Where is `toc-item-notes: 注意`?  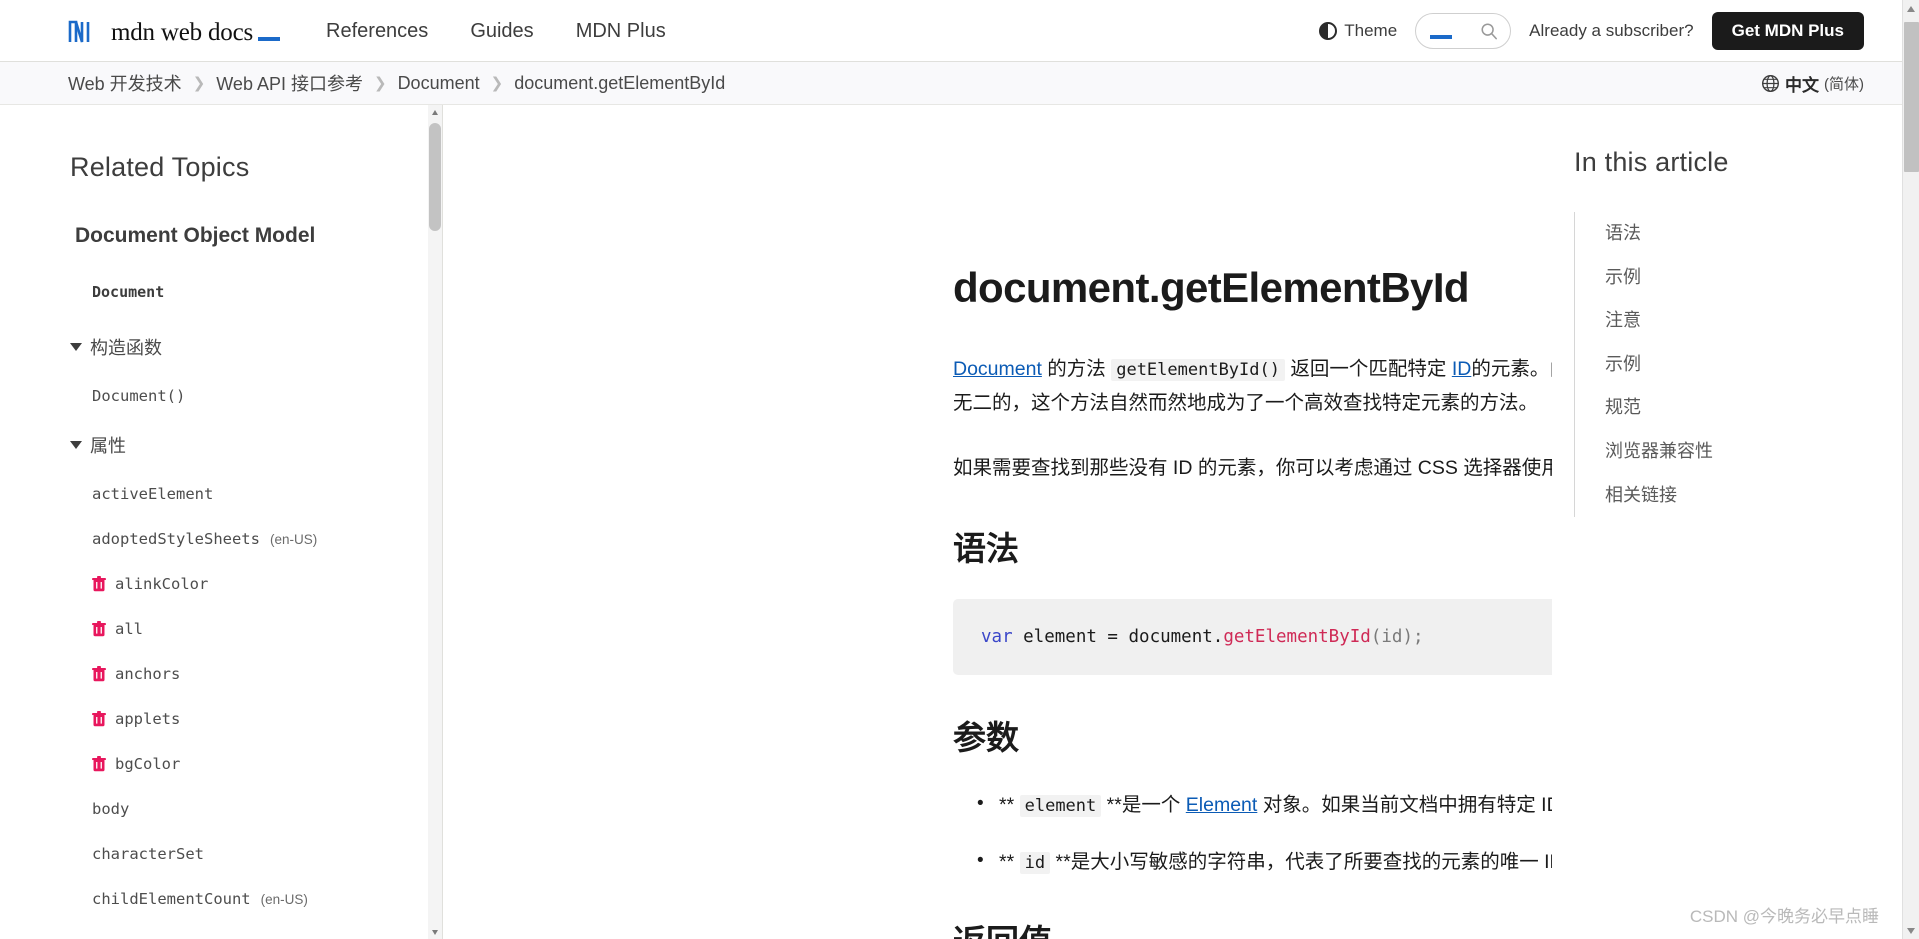
toc-item-notes: 注意 is located at coordinates (1738, 321).